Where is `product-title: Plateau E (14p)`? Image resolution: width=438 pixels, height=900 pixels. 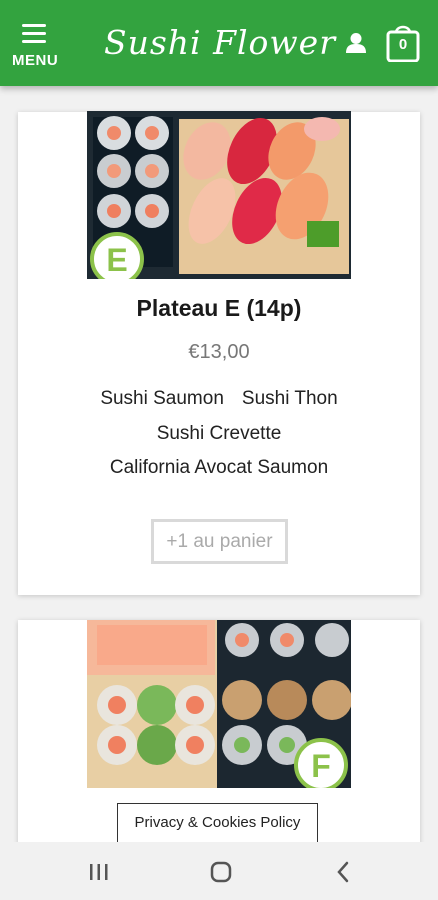
product-title: Plateau E (14p) is located at coordinates (219, 308).